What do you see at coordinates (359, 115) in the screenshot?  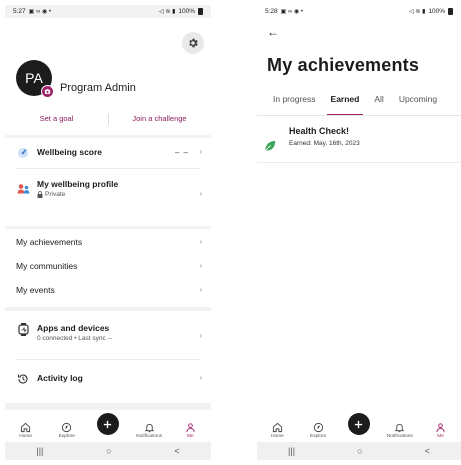 I see `tabs-divider` at bounding box center [359, 115].